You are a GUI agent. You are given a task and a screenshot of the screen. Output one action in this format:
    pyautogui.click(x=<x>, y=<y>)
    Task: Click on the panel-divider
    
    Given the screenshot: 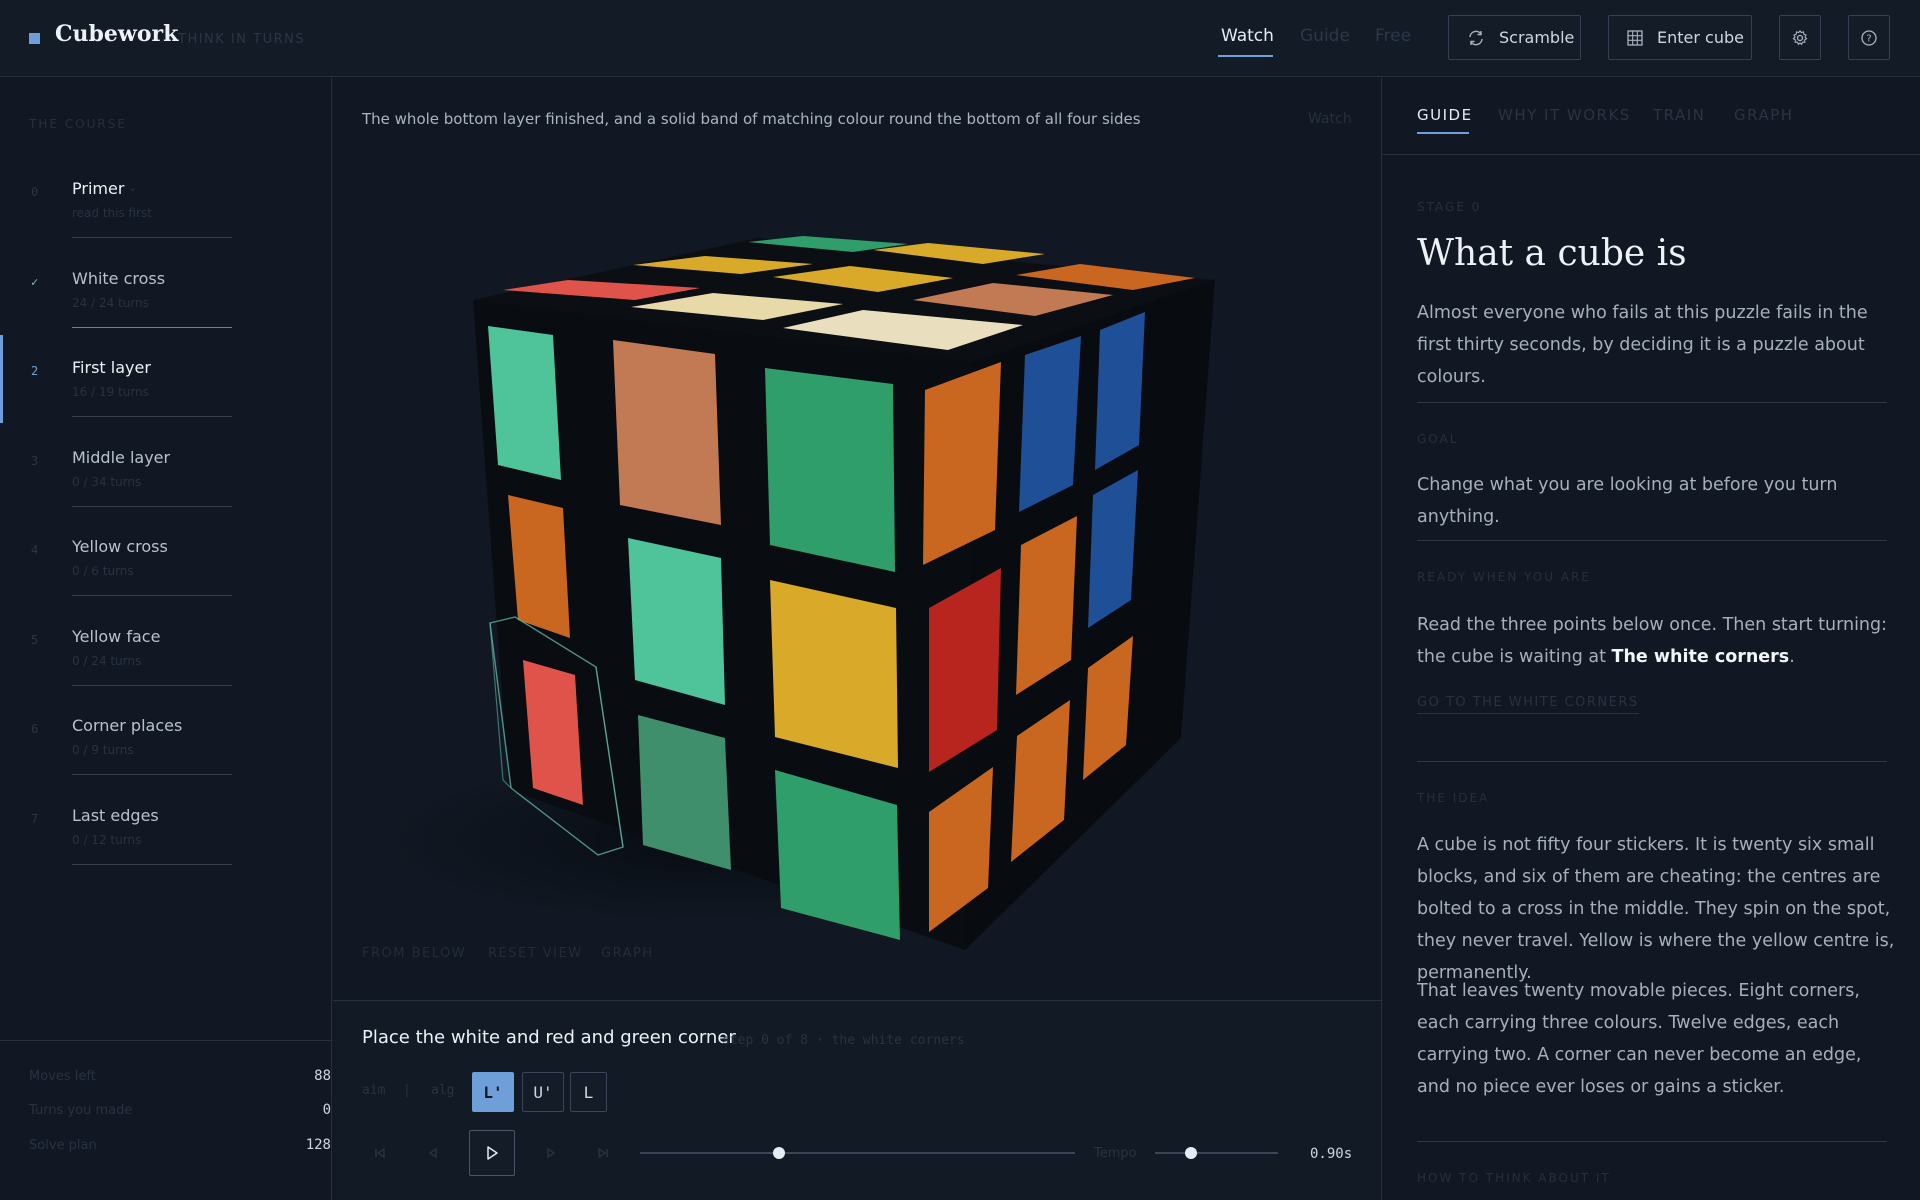 What is the action you would take?
    pyautogui.click(x=1381, y=639)
    